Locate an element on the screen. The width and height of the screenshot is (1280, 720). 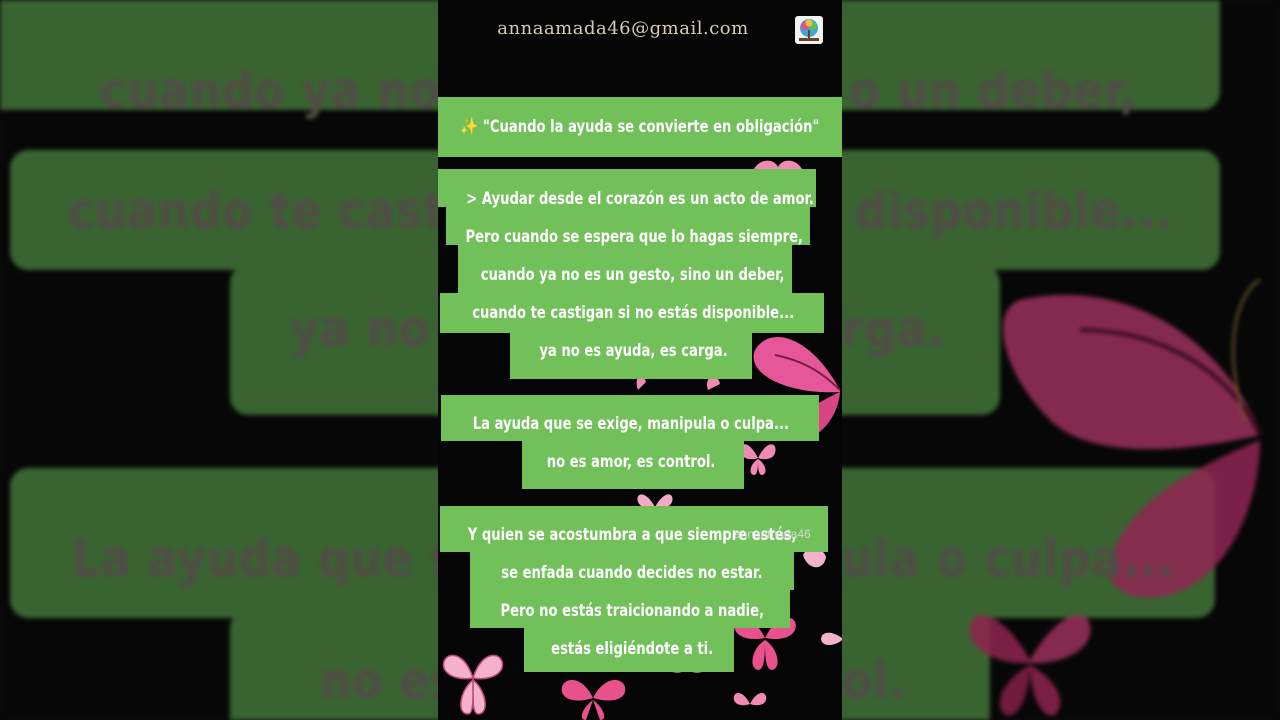
paragraph3-line: estás eligiéndote a ti. is located at coordinates (632, 649).